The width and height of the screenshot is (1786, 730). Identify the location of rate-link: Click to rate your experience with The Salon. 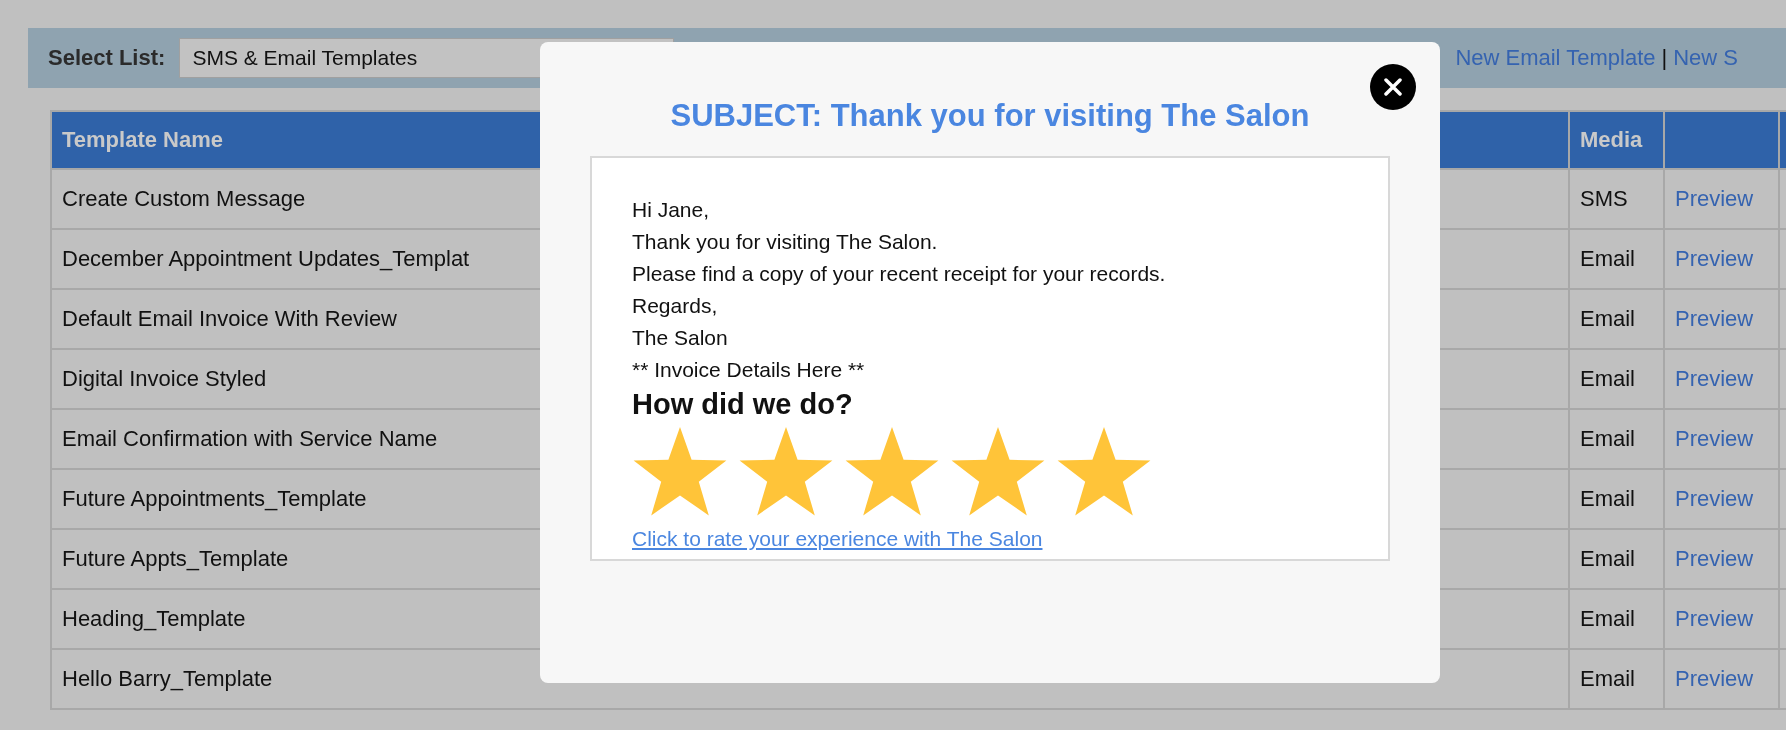
(837, 539).